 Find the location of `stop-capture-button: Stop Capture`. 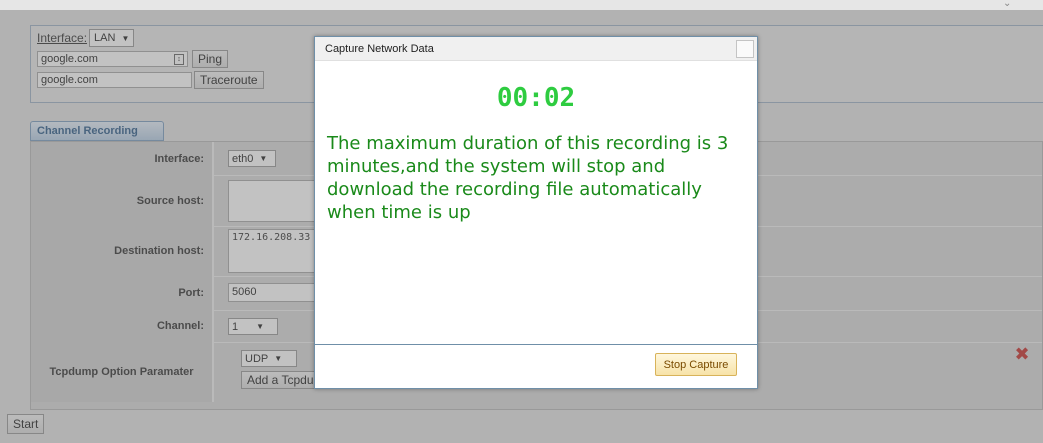

stop-capture-button: Stop Capture is located at coordinates (696, 364).